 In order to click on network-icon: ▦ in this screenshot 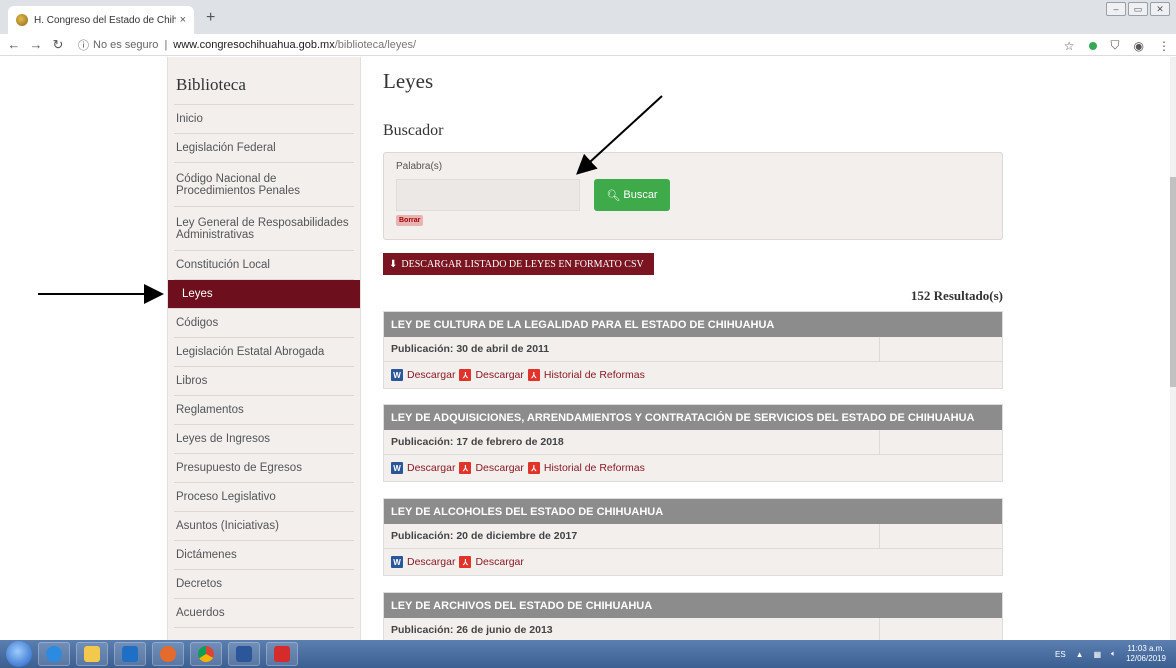, I will do `click(1098, 654)`.